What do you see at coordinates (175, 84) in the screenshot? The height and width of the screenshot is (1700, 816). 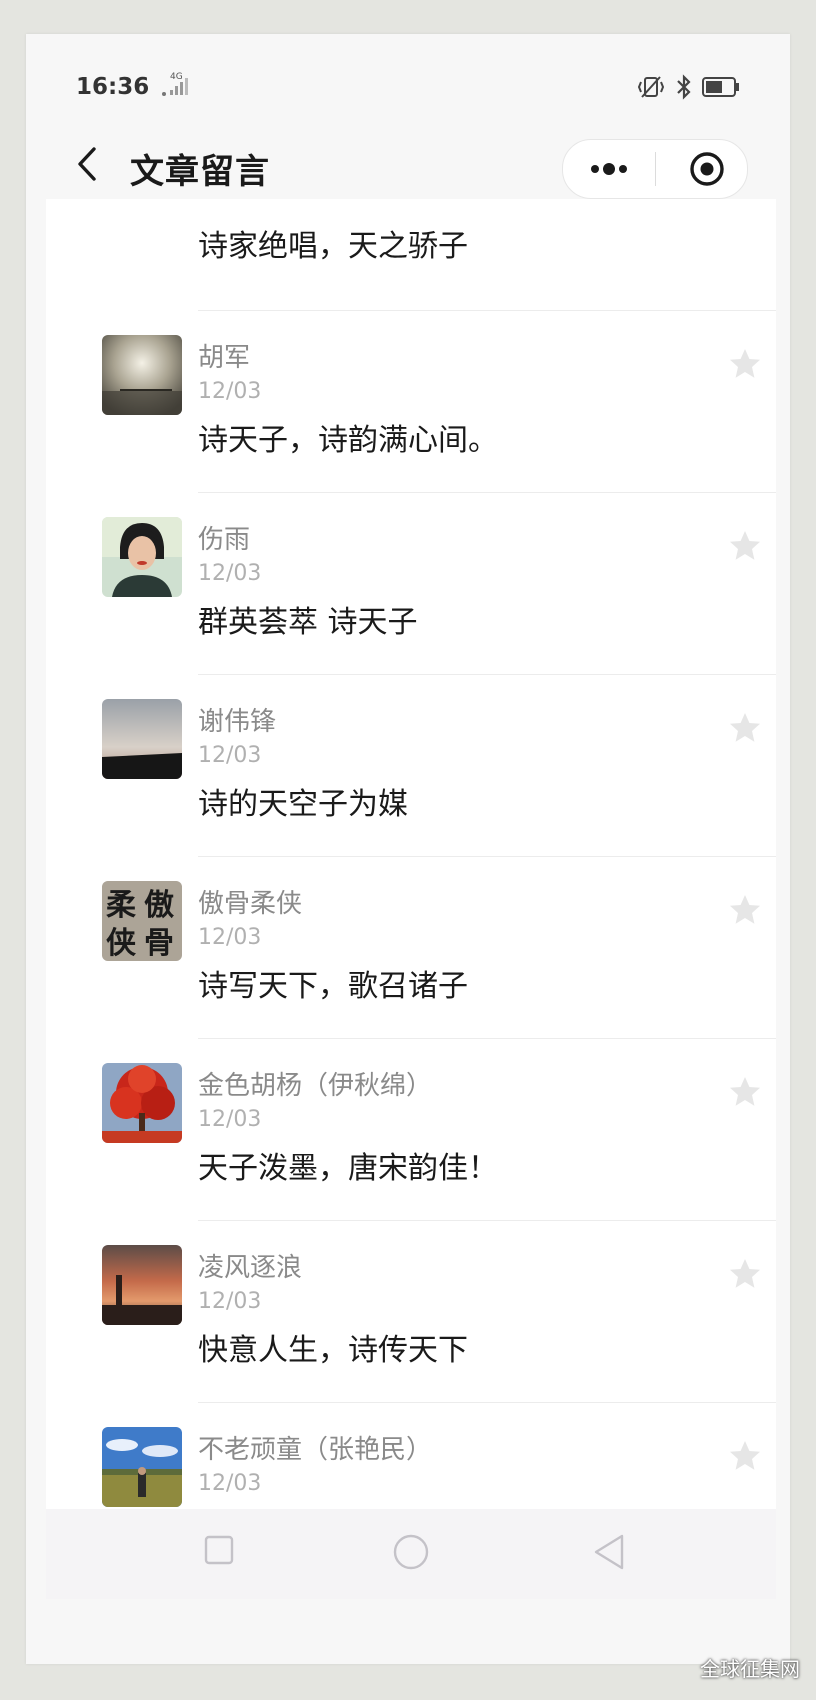 I see `signal-icon: 4G` at bounding box center [175, 84].